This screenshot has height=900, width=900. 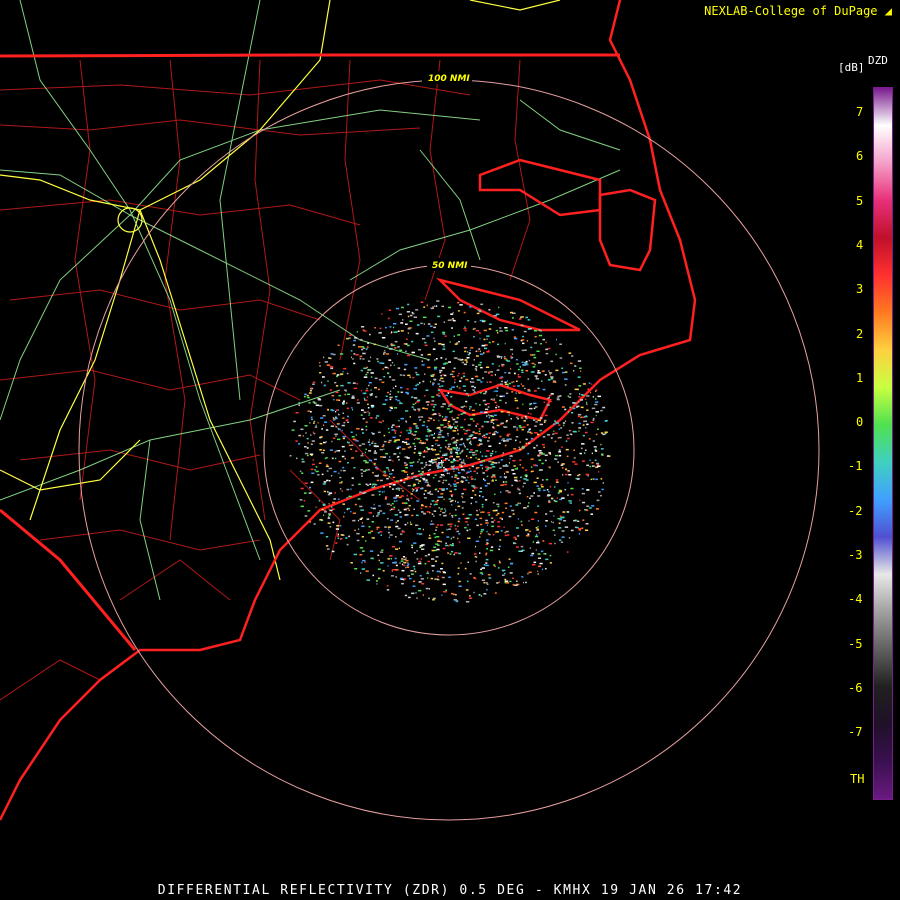 What do you see at coordinates (851, 67) in the screenshot?
I see `legend-unit: [dB]` at bounding box center [851, 67].